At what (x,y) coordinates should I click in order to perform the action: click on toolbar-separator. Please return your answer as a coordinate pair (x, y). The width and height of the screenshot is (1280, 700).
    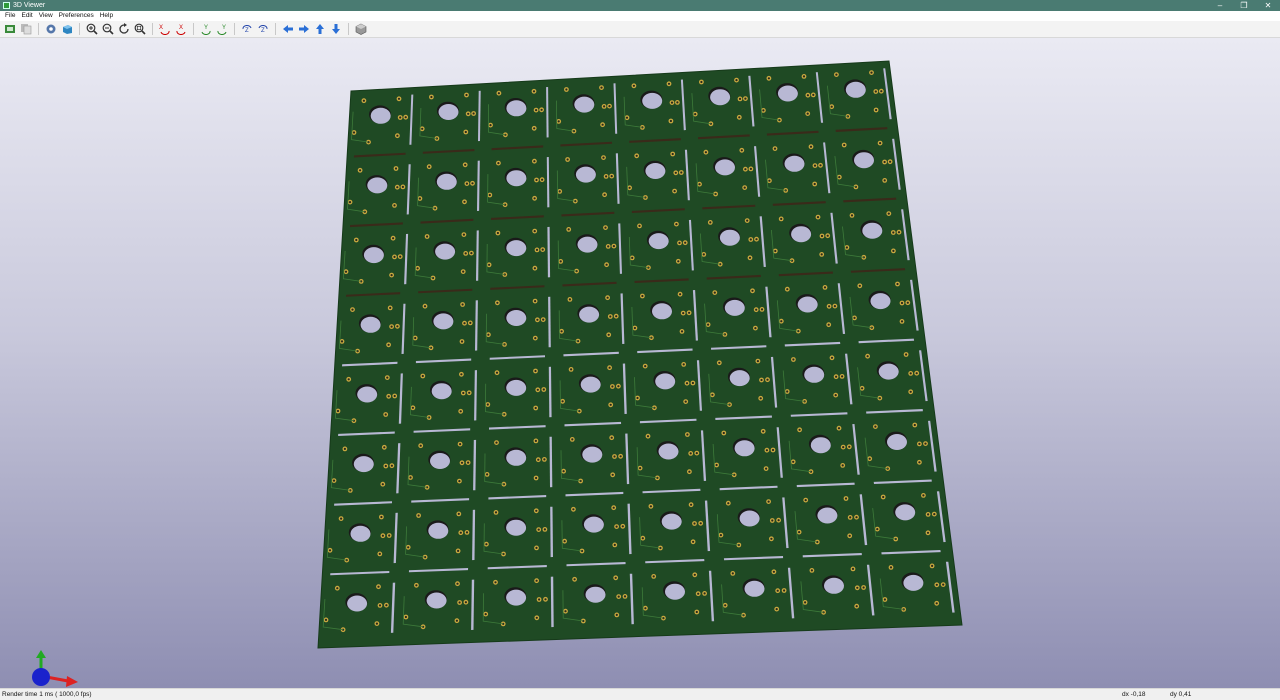
    Looking at the image, I should click on (275, 29).